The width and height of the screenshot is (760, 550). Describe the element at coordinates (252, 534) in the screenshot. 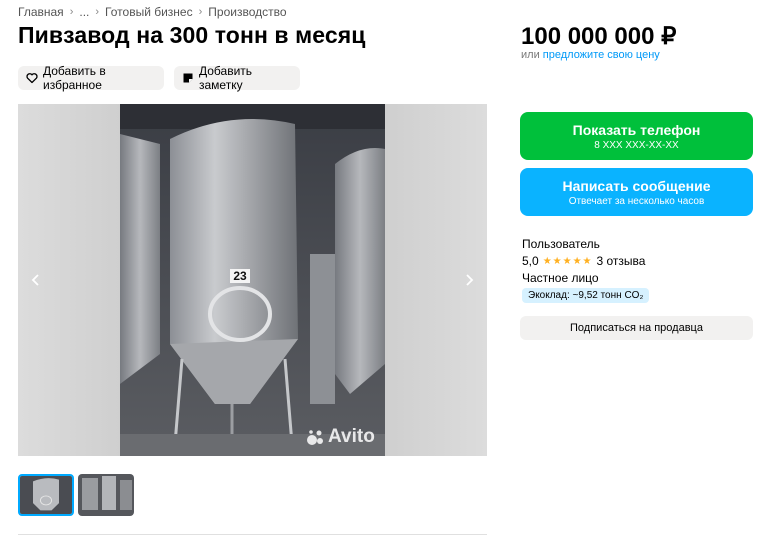

I see `divider` at that location.